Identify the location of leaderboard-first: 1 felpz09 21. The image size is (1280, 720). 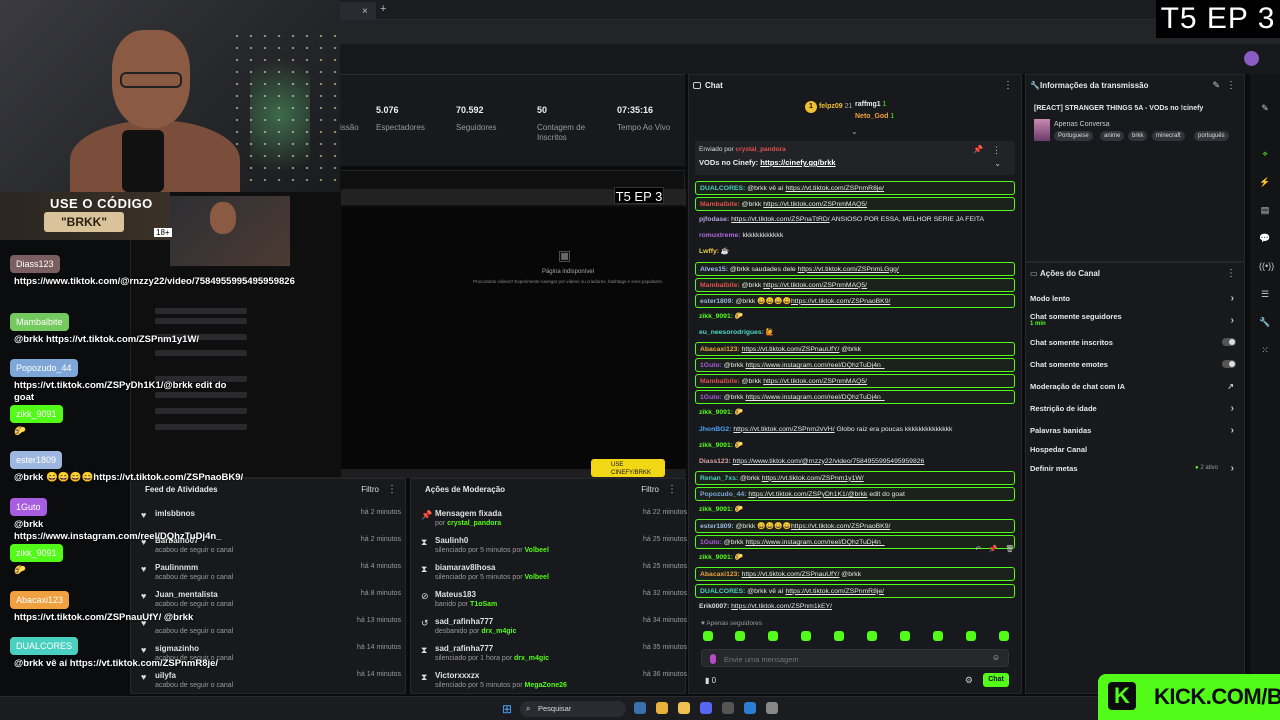
(828, 107).